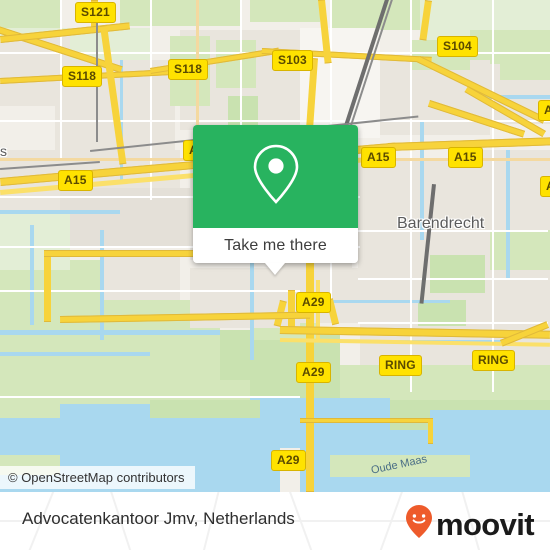  What do you see at coordinates (275, 269) in the screenshot?
I see `popup-pointer-tail` at bounding box center [275, 269].